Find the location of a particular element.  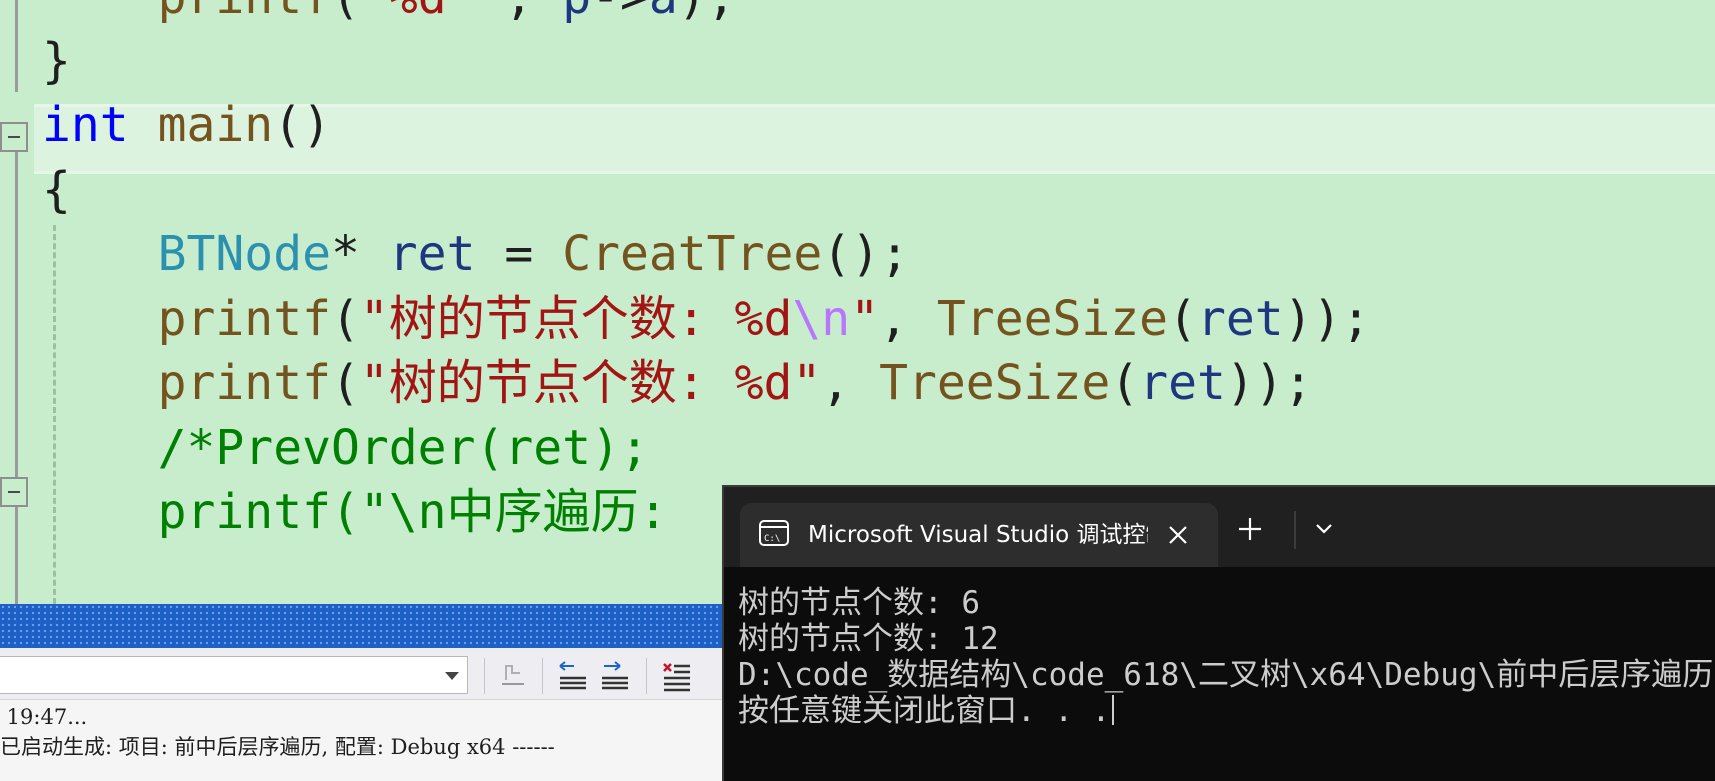

code-token: * is located at coordinates (359, 254).